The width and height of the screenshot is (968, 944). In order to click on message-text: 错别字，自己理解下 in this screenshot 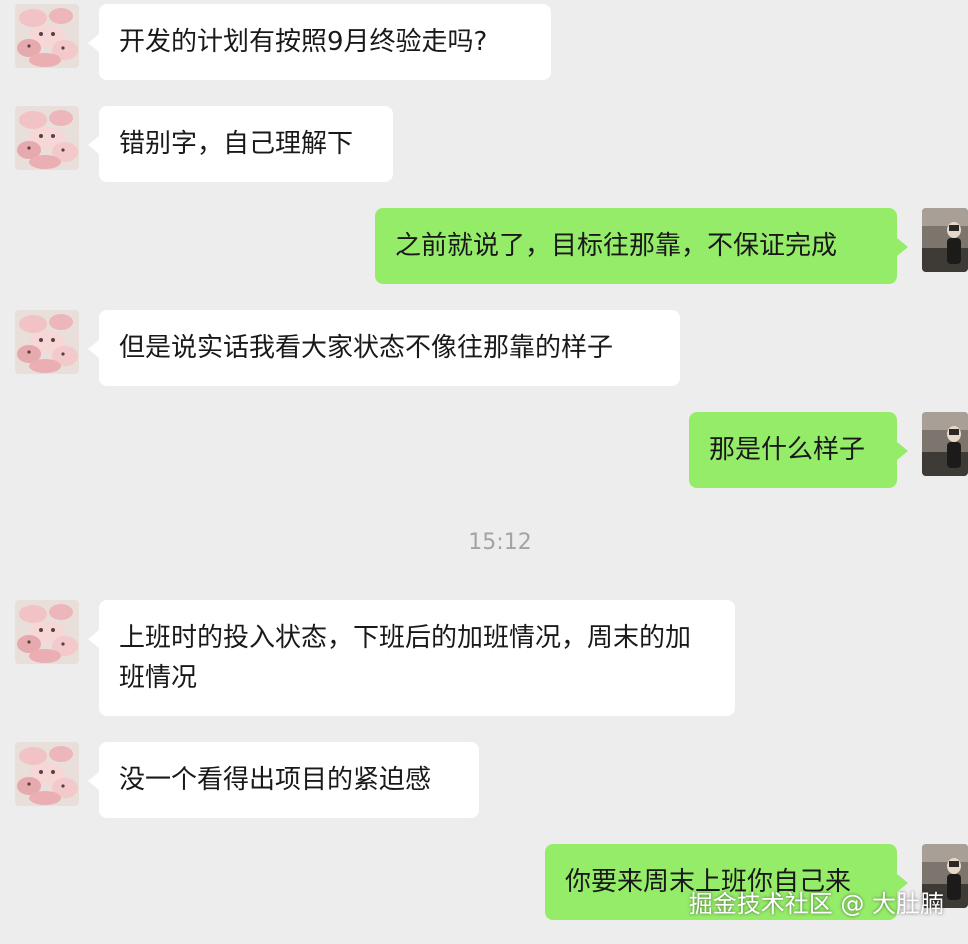, I will do `click(236, 144)`.